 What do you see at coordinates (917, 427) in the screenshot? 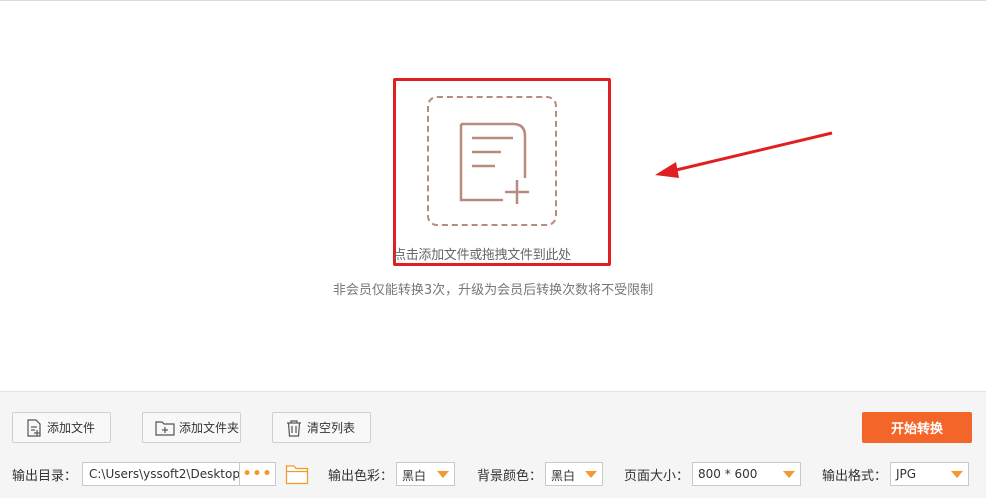
I see `start-convert-button: 开始转换` at bounding box center [917, 427].